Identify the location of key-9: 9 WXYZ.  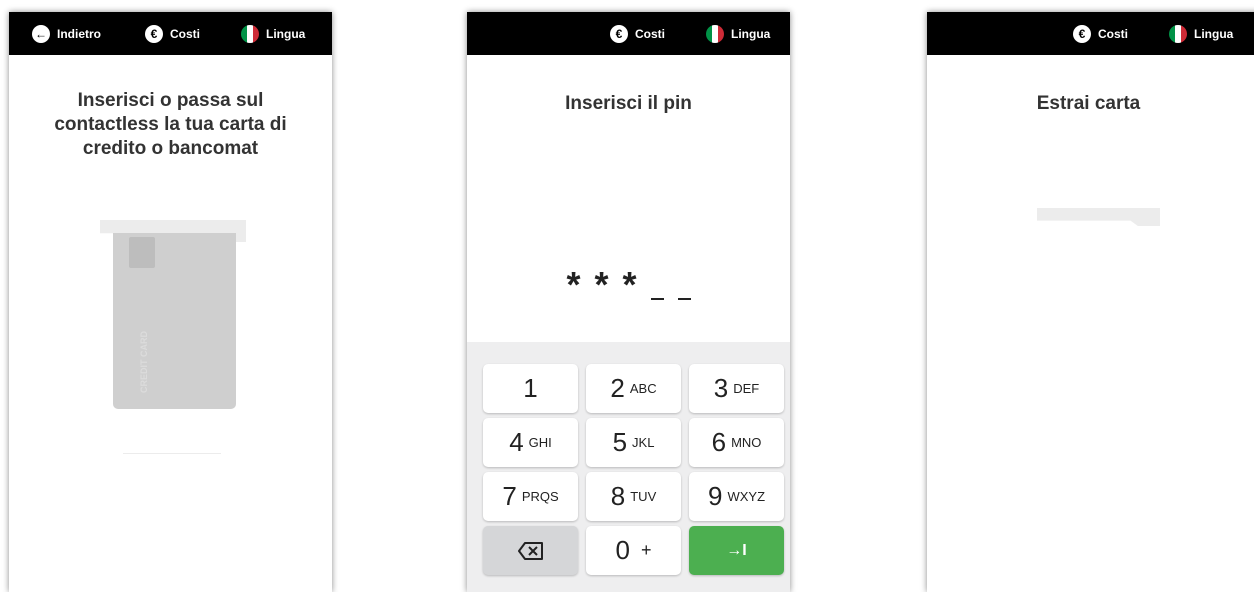
(736, 496).